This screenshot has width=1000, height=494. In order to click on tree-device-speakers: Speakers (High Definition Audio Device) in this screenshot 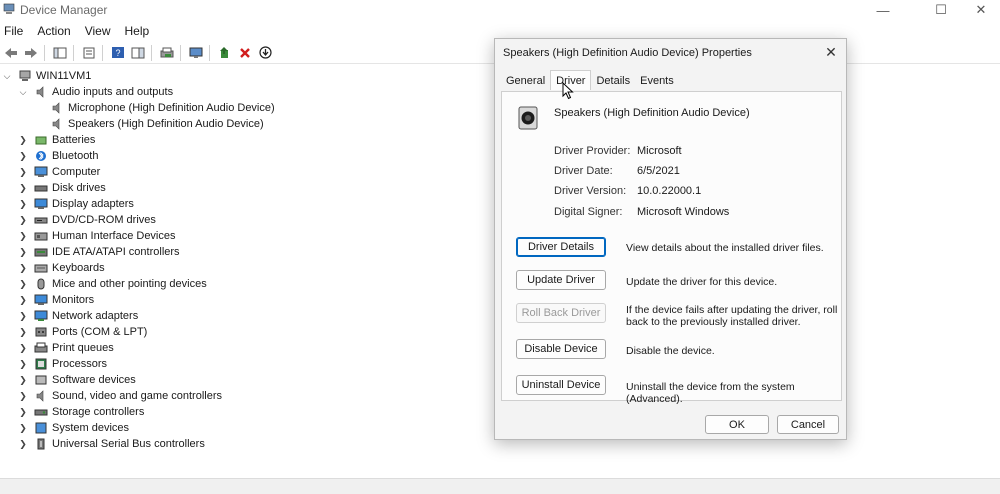, I will do `click(250, 124)`.